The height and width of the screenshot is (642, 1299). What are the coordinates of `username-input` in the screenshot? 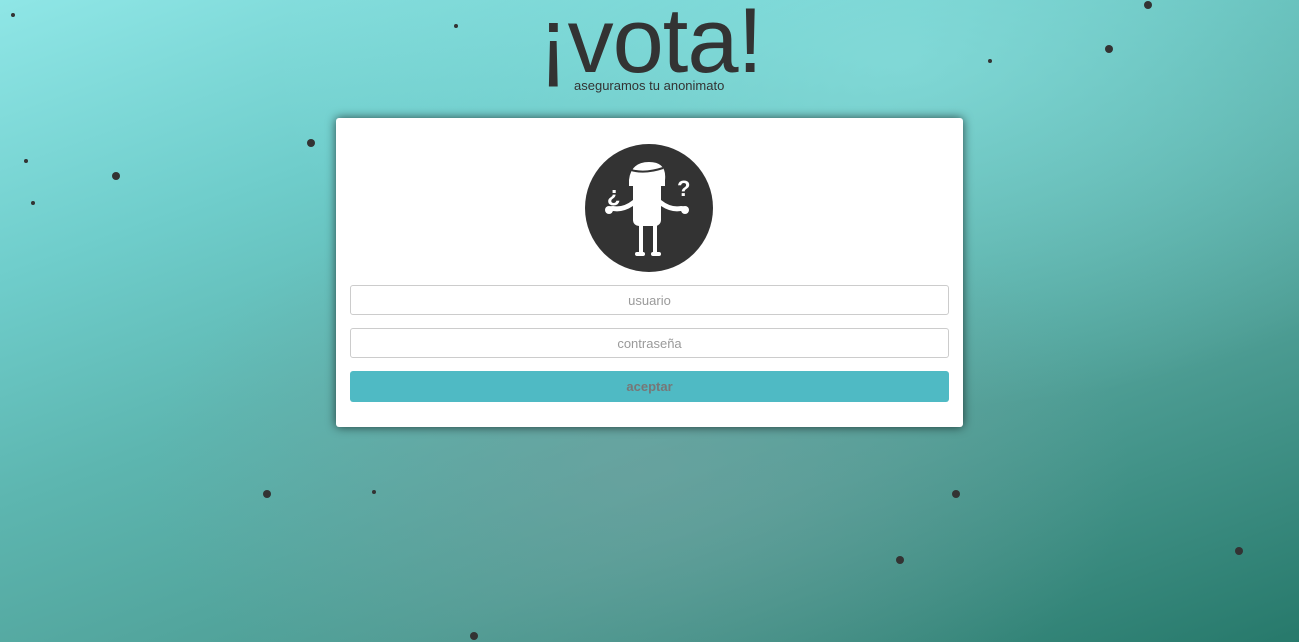 It's located at (649, 300).